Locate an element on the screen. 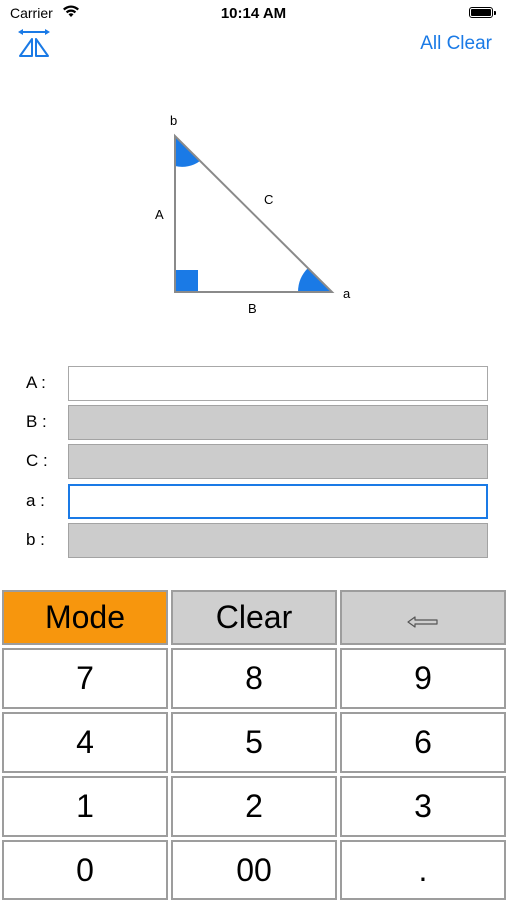  field-row-A: A : is located at coordinates (253, 384).